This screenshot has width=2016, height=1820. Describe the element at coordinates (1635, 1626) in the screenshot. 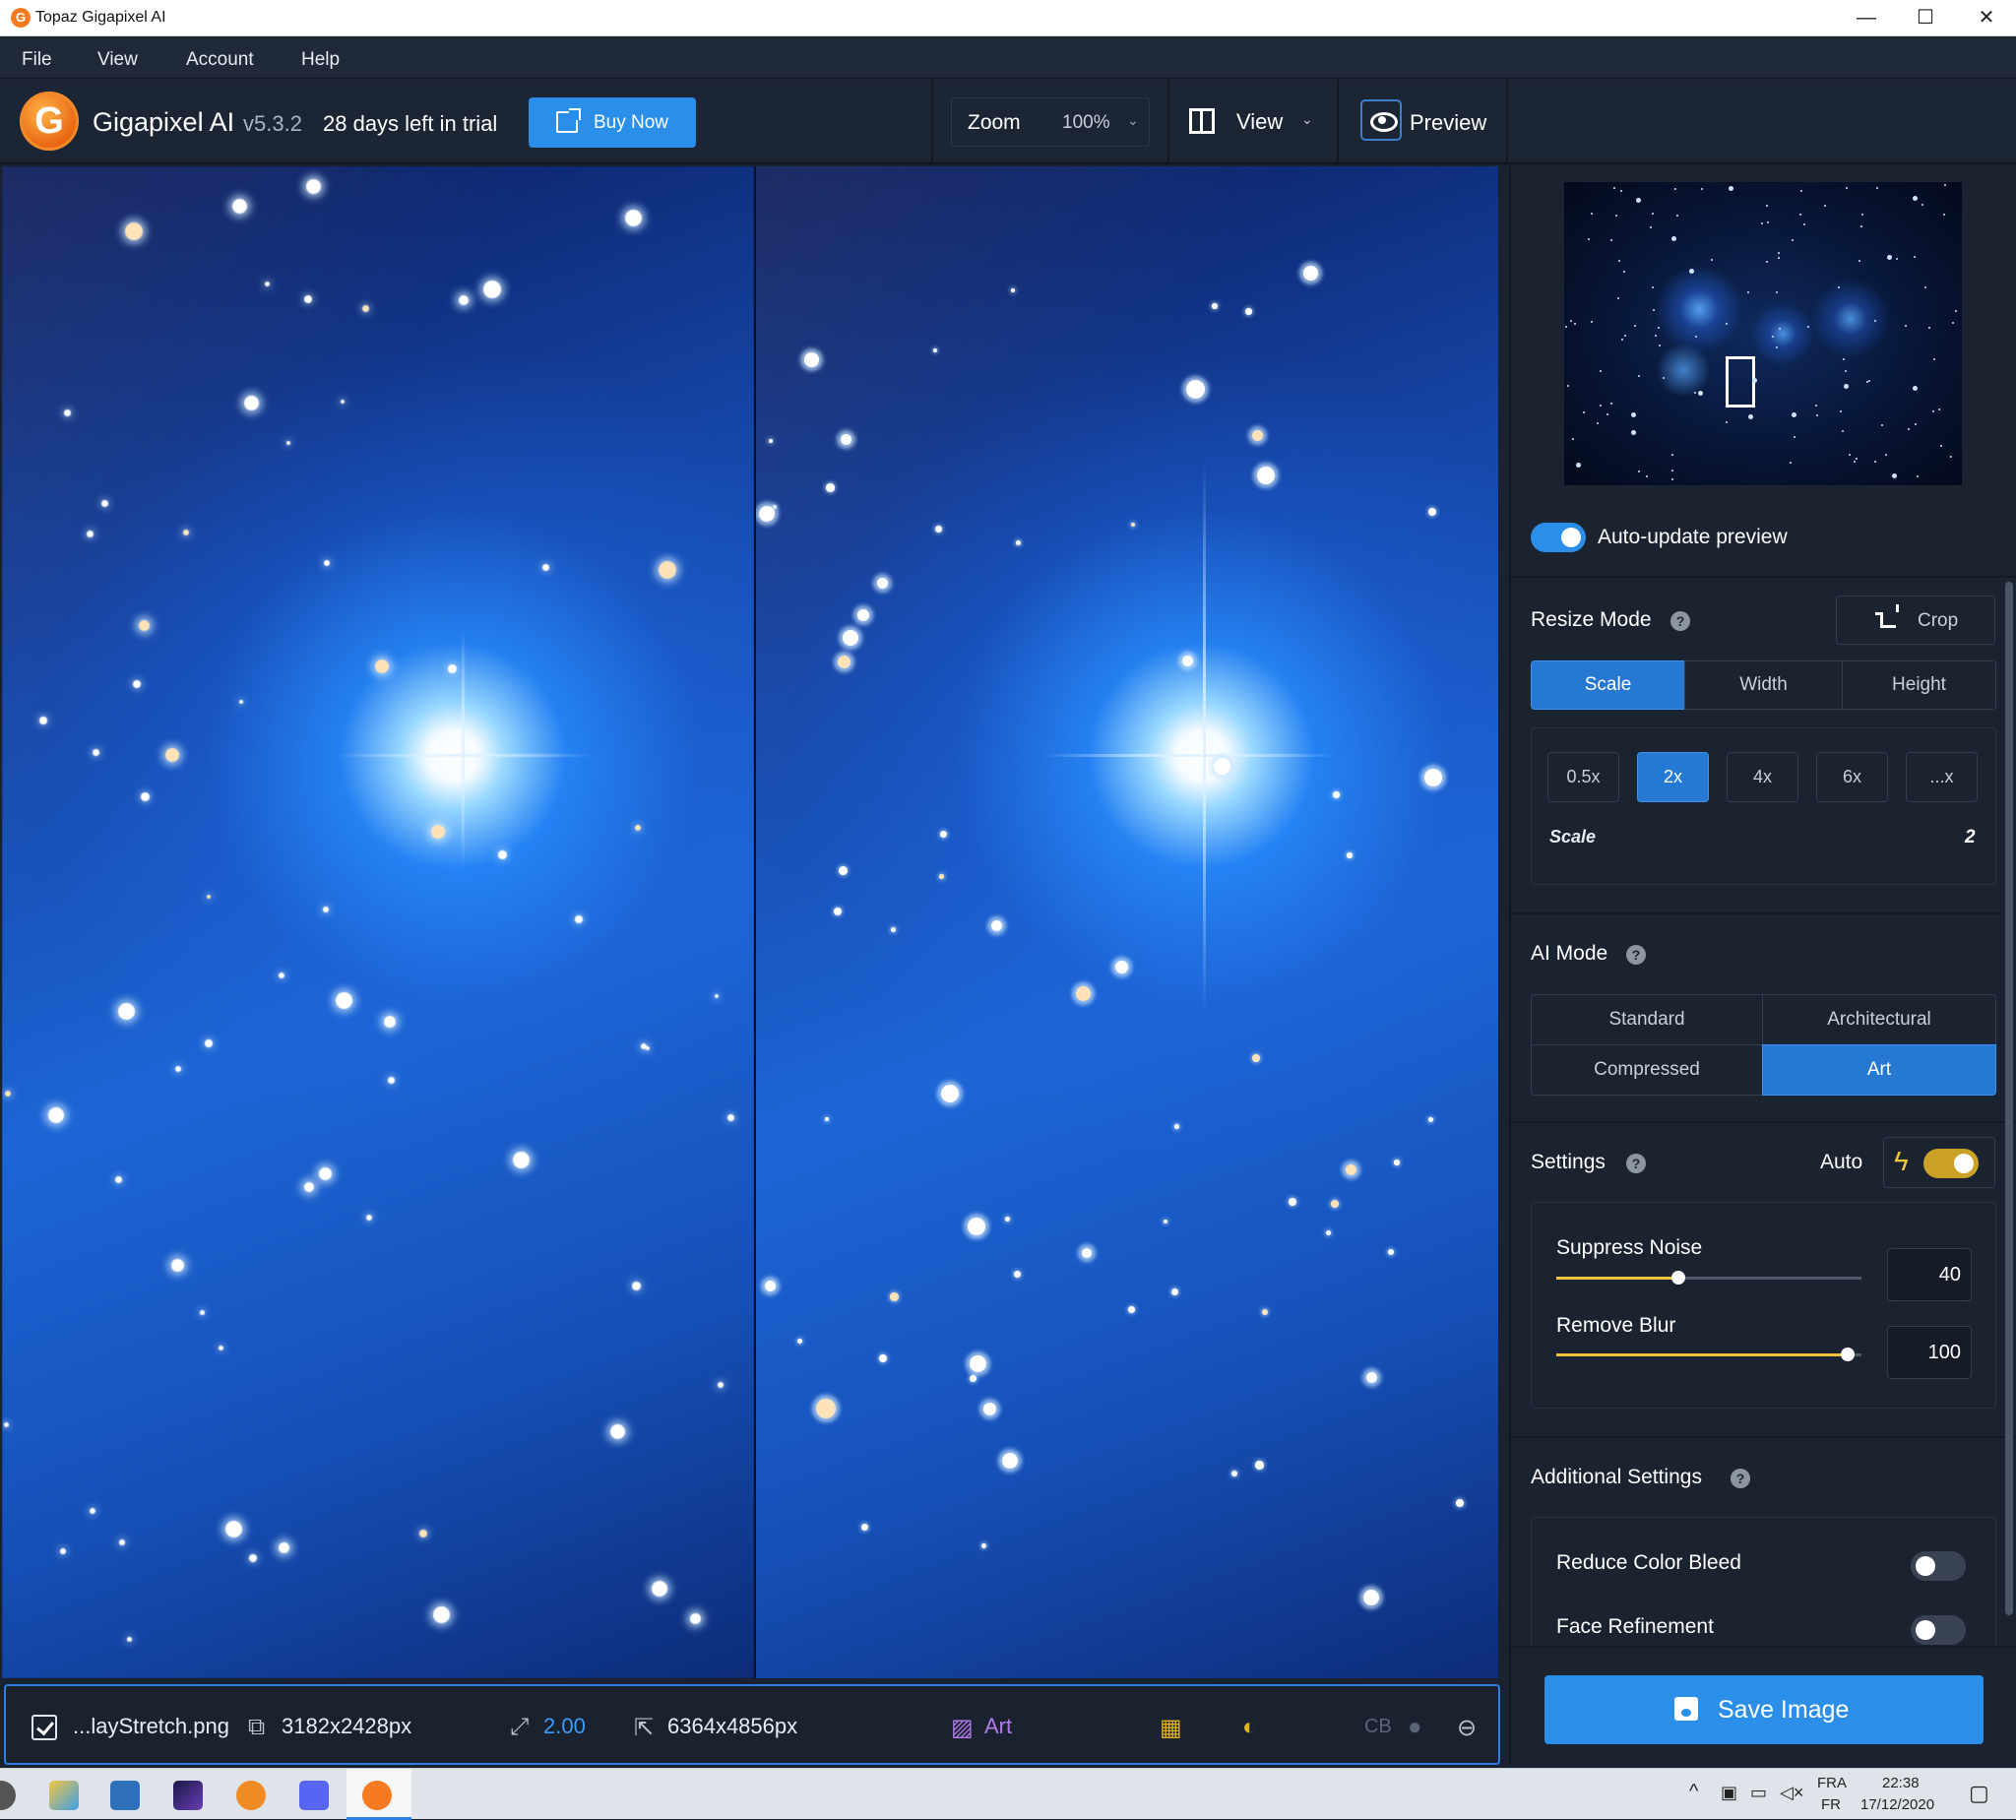

I see `face-refinement-label: Face Refinement` at that location.